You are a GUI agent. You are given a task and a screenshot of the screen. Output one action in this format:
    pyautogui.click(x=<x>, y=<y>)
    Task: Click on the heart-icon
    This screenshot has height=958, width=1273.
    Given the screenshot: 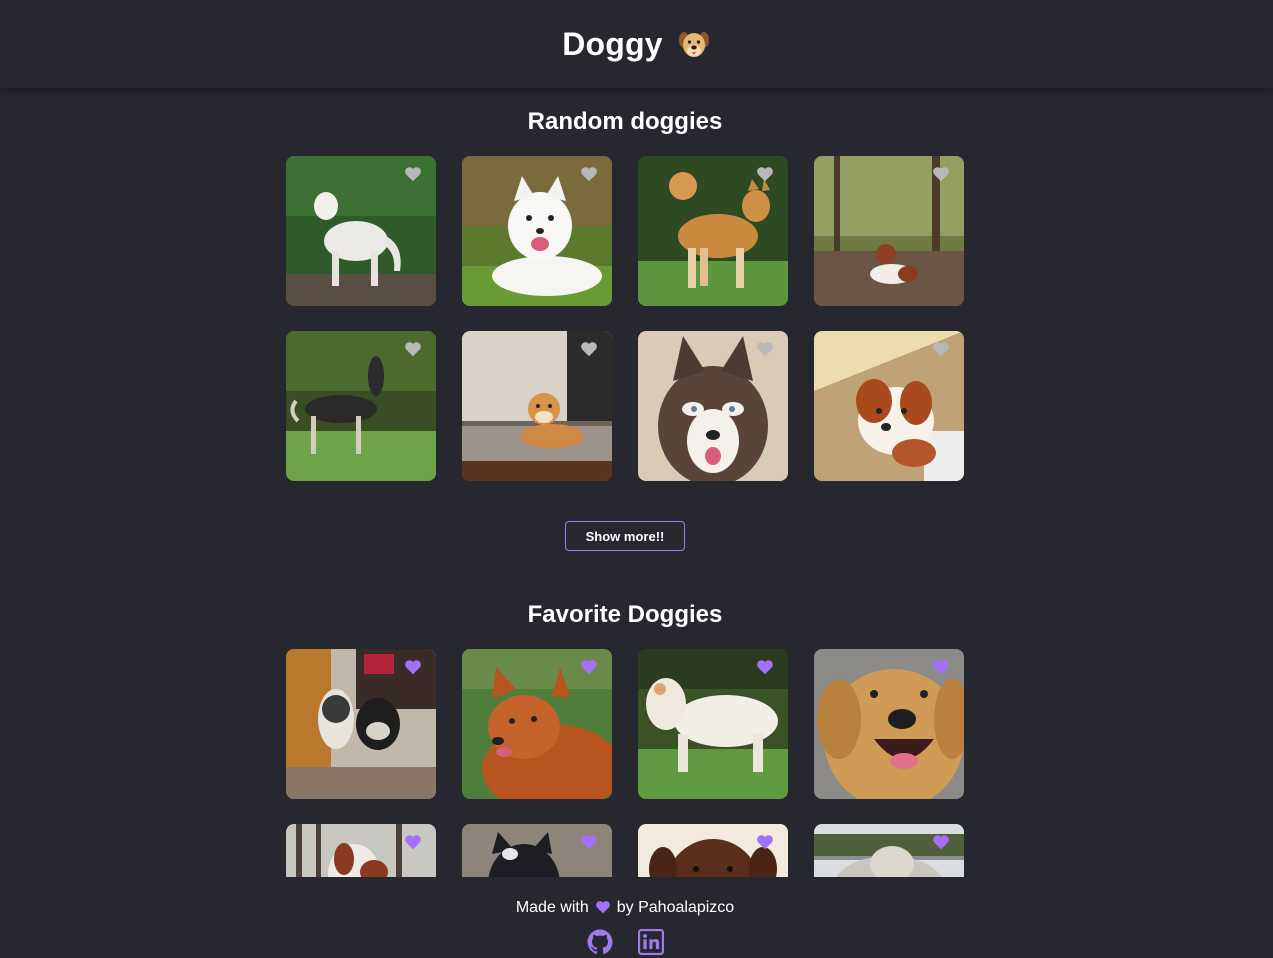 What is the action you would take?
    pyautogui.click(x=602, y=907)
    